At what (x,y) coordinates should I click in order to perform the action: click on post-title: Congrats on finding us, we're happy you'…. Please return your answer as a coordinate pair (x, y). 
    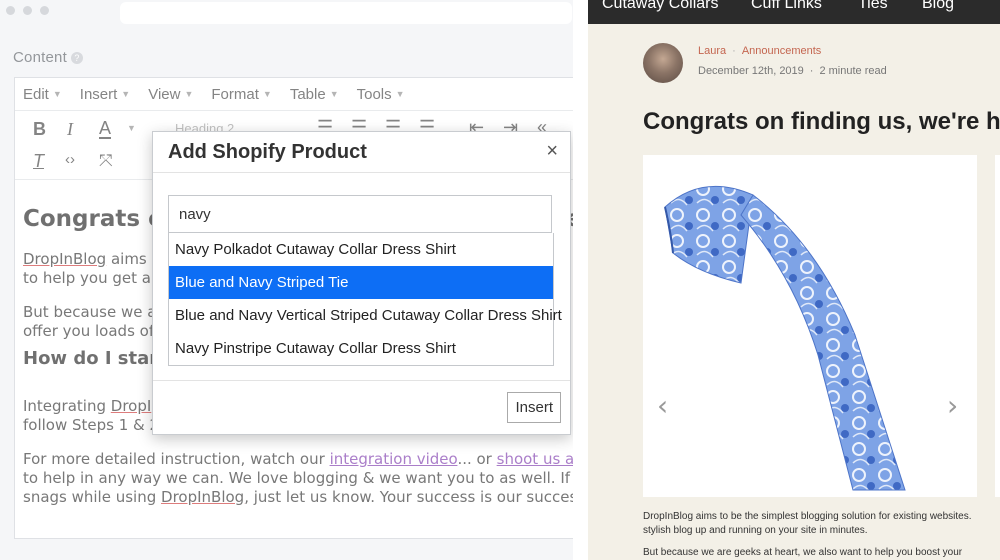
    Looking at the image, I should click on (821, 121).